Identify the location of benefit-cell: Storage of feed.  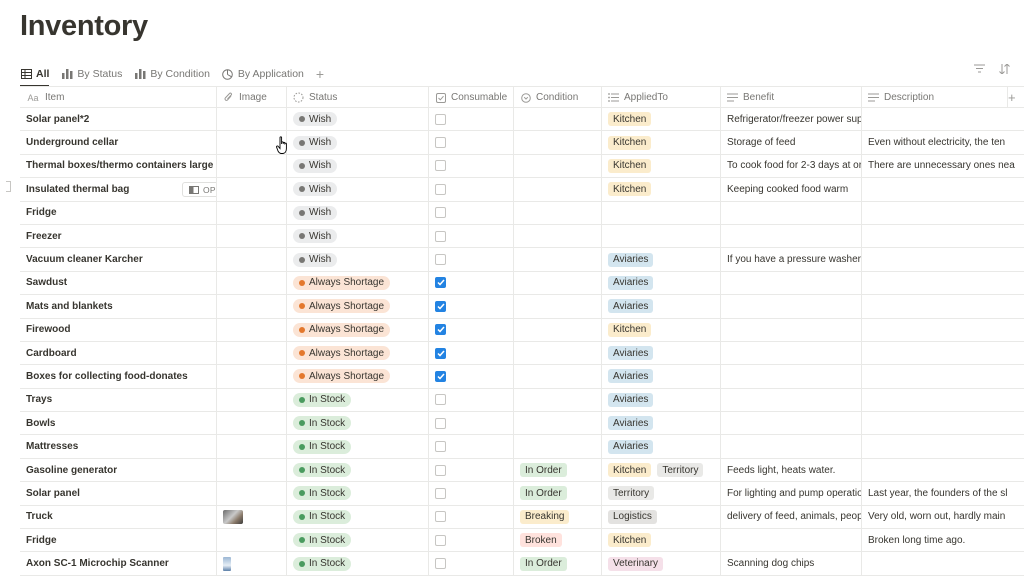
(791, 142).